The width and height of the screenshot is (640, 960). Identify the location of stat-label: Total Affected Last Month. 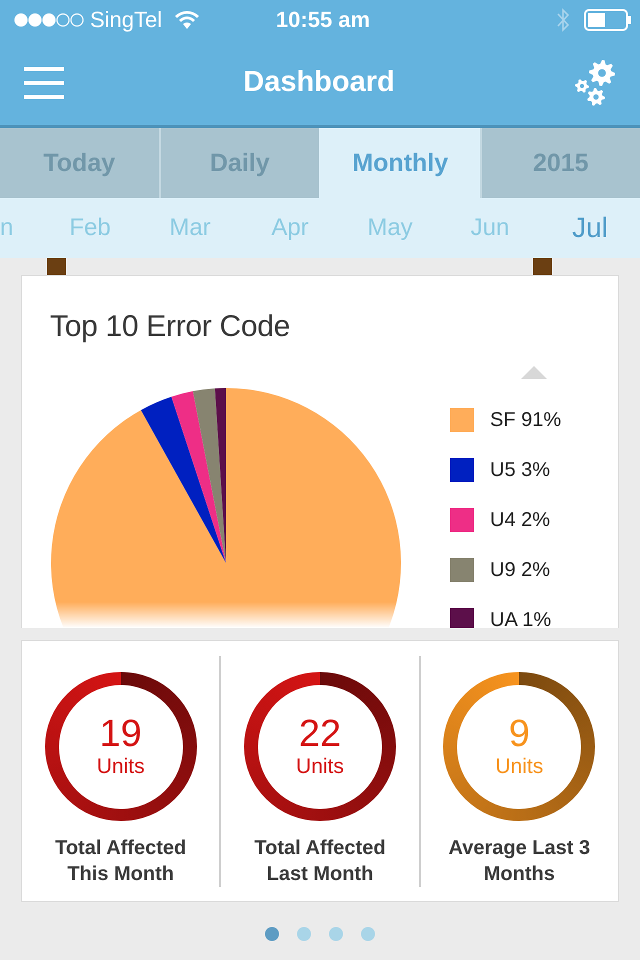
(320, 861).